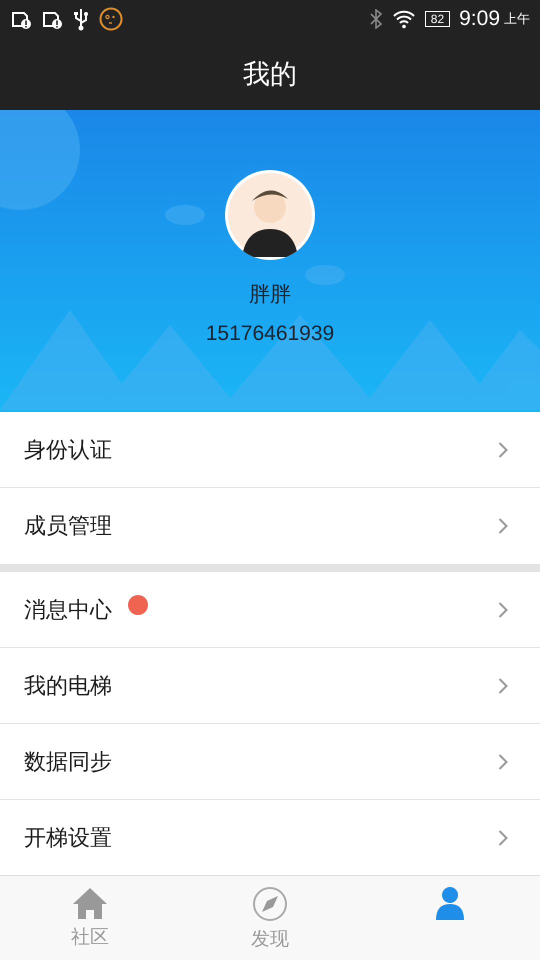  What do you see at coordinates (68, 450) in the screenshot?
I see `menu-label: 身份认证` at bounding box center [68, 450].